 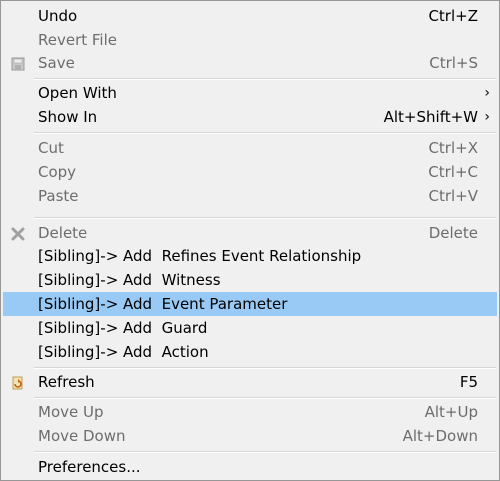 What do you see at coordinates (453, 172) in the screenshot?
I see `copy-shortcut: Ctrl+C` at bounding box center [453, 172].